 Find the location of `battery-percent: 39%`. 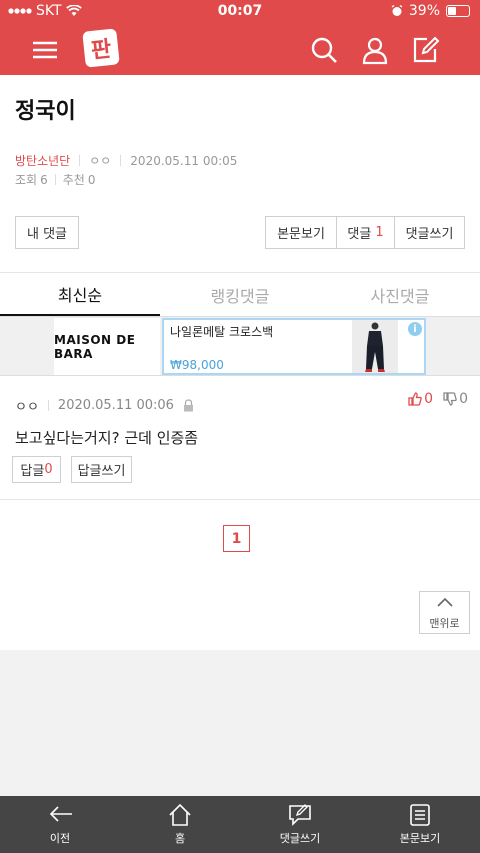

battery-percent: 39% is located at coordinates (424, 11).